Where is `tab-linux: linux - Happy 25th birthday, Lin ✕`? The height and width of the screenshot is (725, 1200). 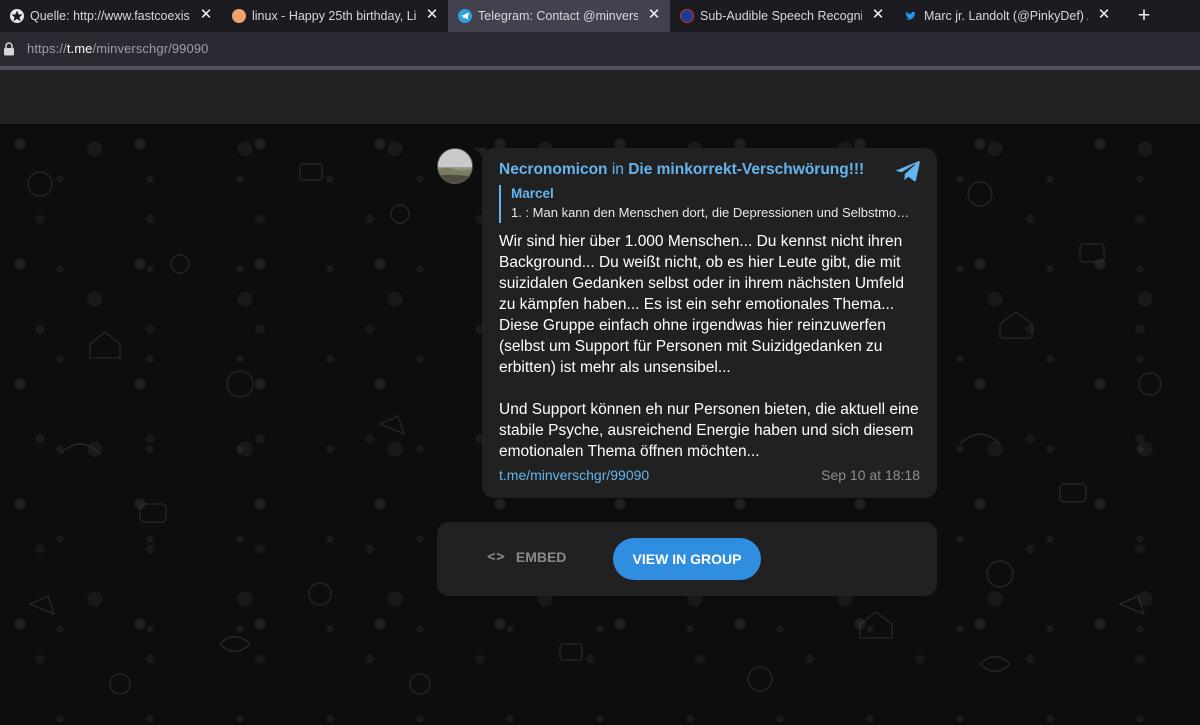
tab-linux: linux - Happy 25th birthday, Lin ✕ is located at coordinates (335, 16).